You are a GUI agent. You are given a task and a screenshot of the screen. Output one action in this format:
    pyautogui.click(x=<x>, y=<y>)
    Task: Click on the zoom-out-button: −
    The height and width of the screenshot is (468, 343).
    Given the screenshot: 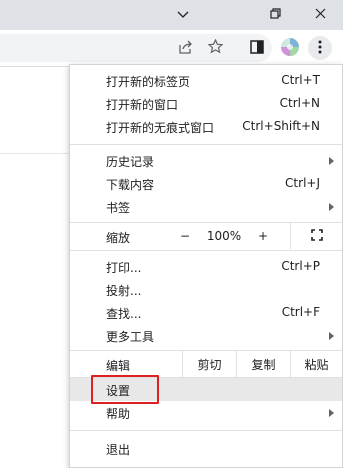 What is the action you would take?
    pyautogui.click(x=185, y=236)
    